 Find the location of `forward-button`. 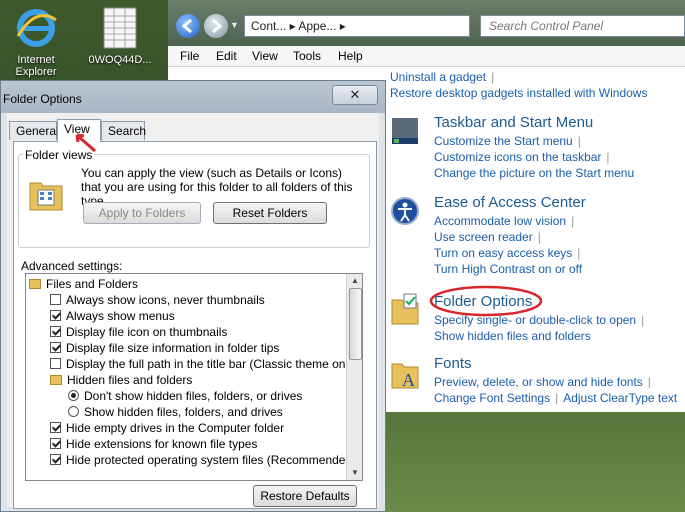

forward-button is located at coordinates (216, 26).